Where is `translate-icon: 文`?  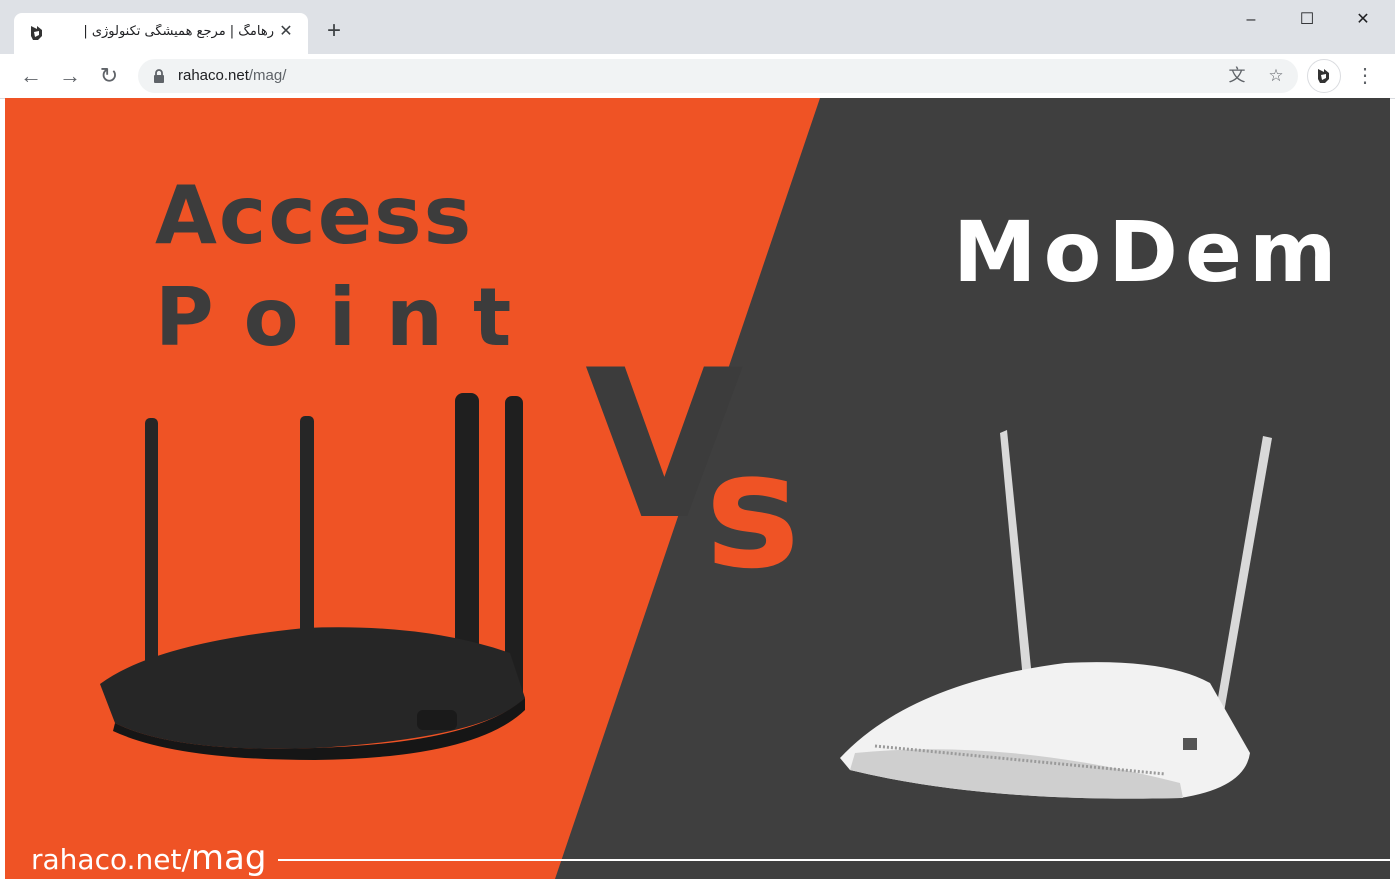 translate-icon: 文 is located at coordinates (1237, 76).